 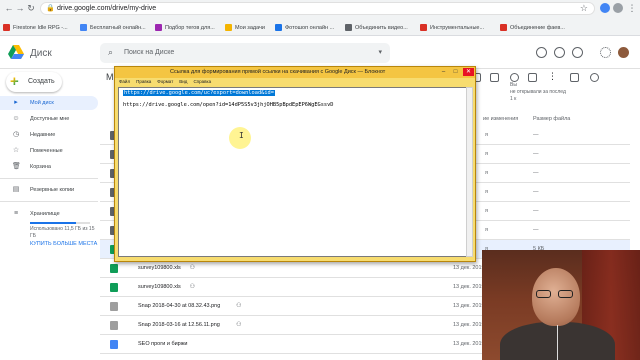 I want to click on sidebar-item-trash: 🗑 Корзина, so click(x=49, y=167).